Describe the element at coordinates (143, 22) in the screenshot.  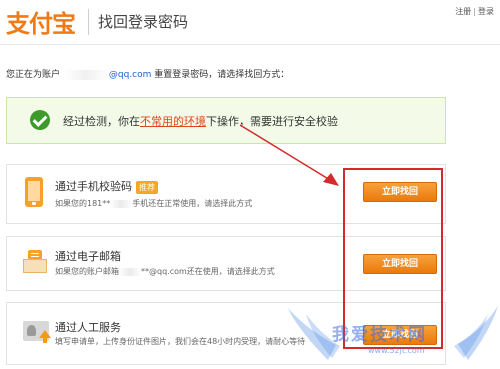
I see `page-title: 找回登录密码` at that location.